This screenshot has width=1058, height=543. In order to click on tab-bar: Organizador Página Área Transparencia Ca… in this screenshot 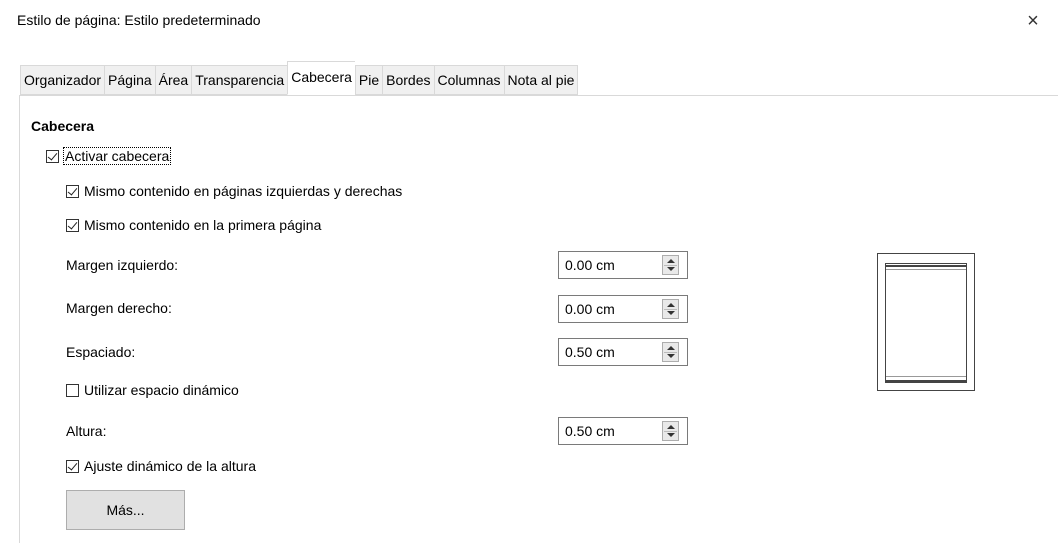, I will do `click(299, 78)`.